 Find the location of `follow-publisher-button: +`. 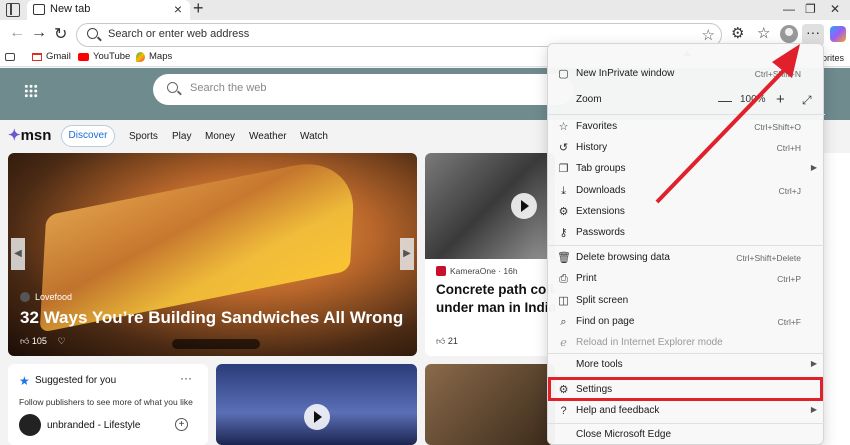

follow-publisher-button: + is located at coordinates (181, 424).